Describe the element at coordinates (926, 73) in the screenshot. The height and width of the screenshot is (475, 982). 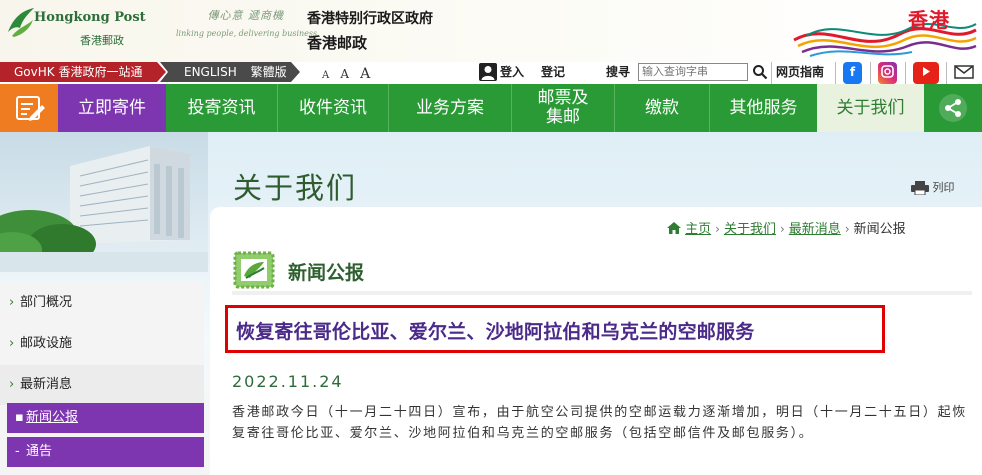
I see `youtube-icon` at that location.